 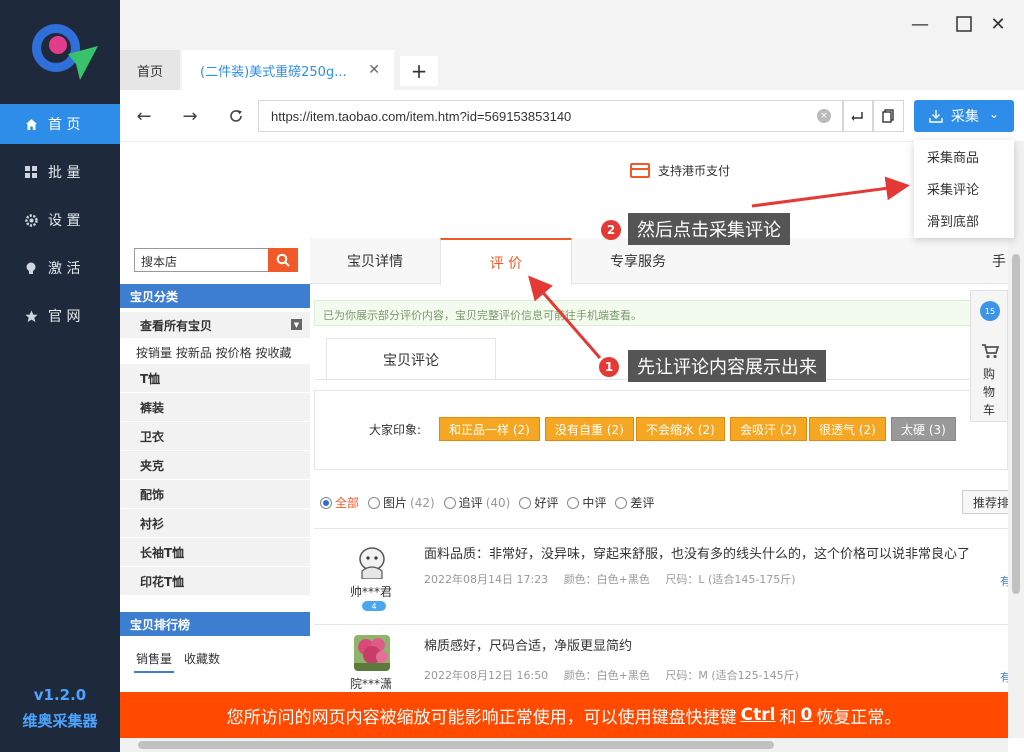 What do you see at coordinates (31, 316) in the screenshot?
I see `star-icon` at bounding box center [31, 316].